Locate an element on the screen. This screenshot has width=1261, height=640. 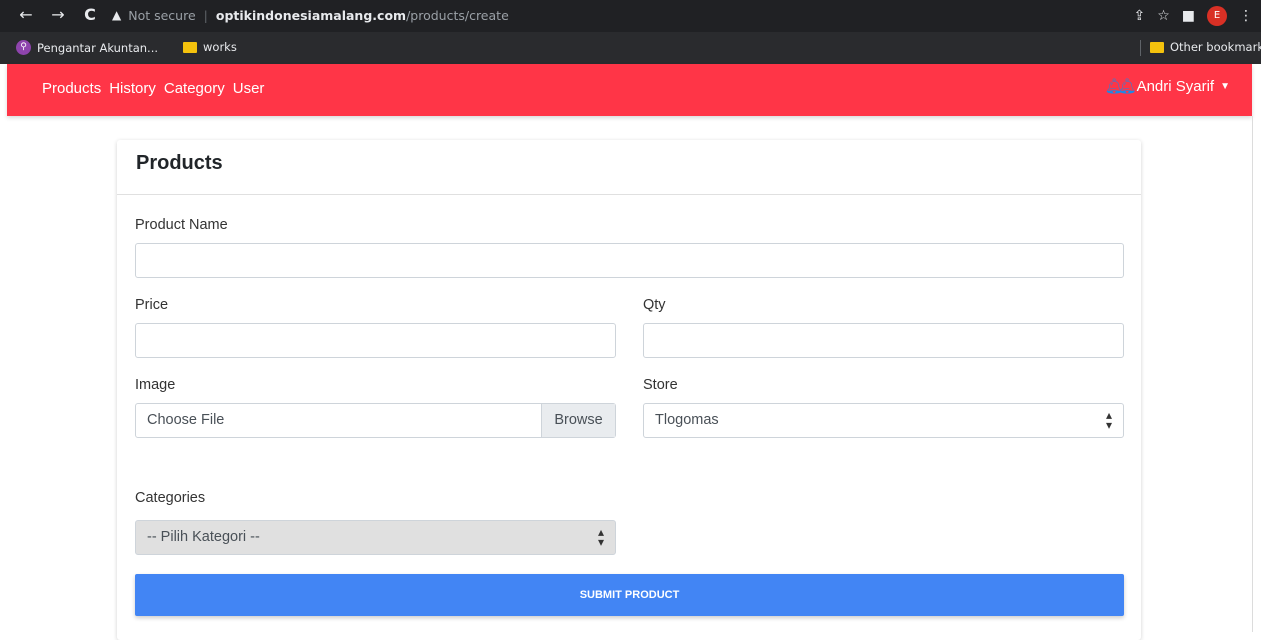
bookmark-site-icon: ⚲ is located at coordinates (23, 47).